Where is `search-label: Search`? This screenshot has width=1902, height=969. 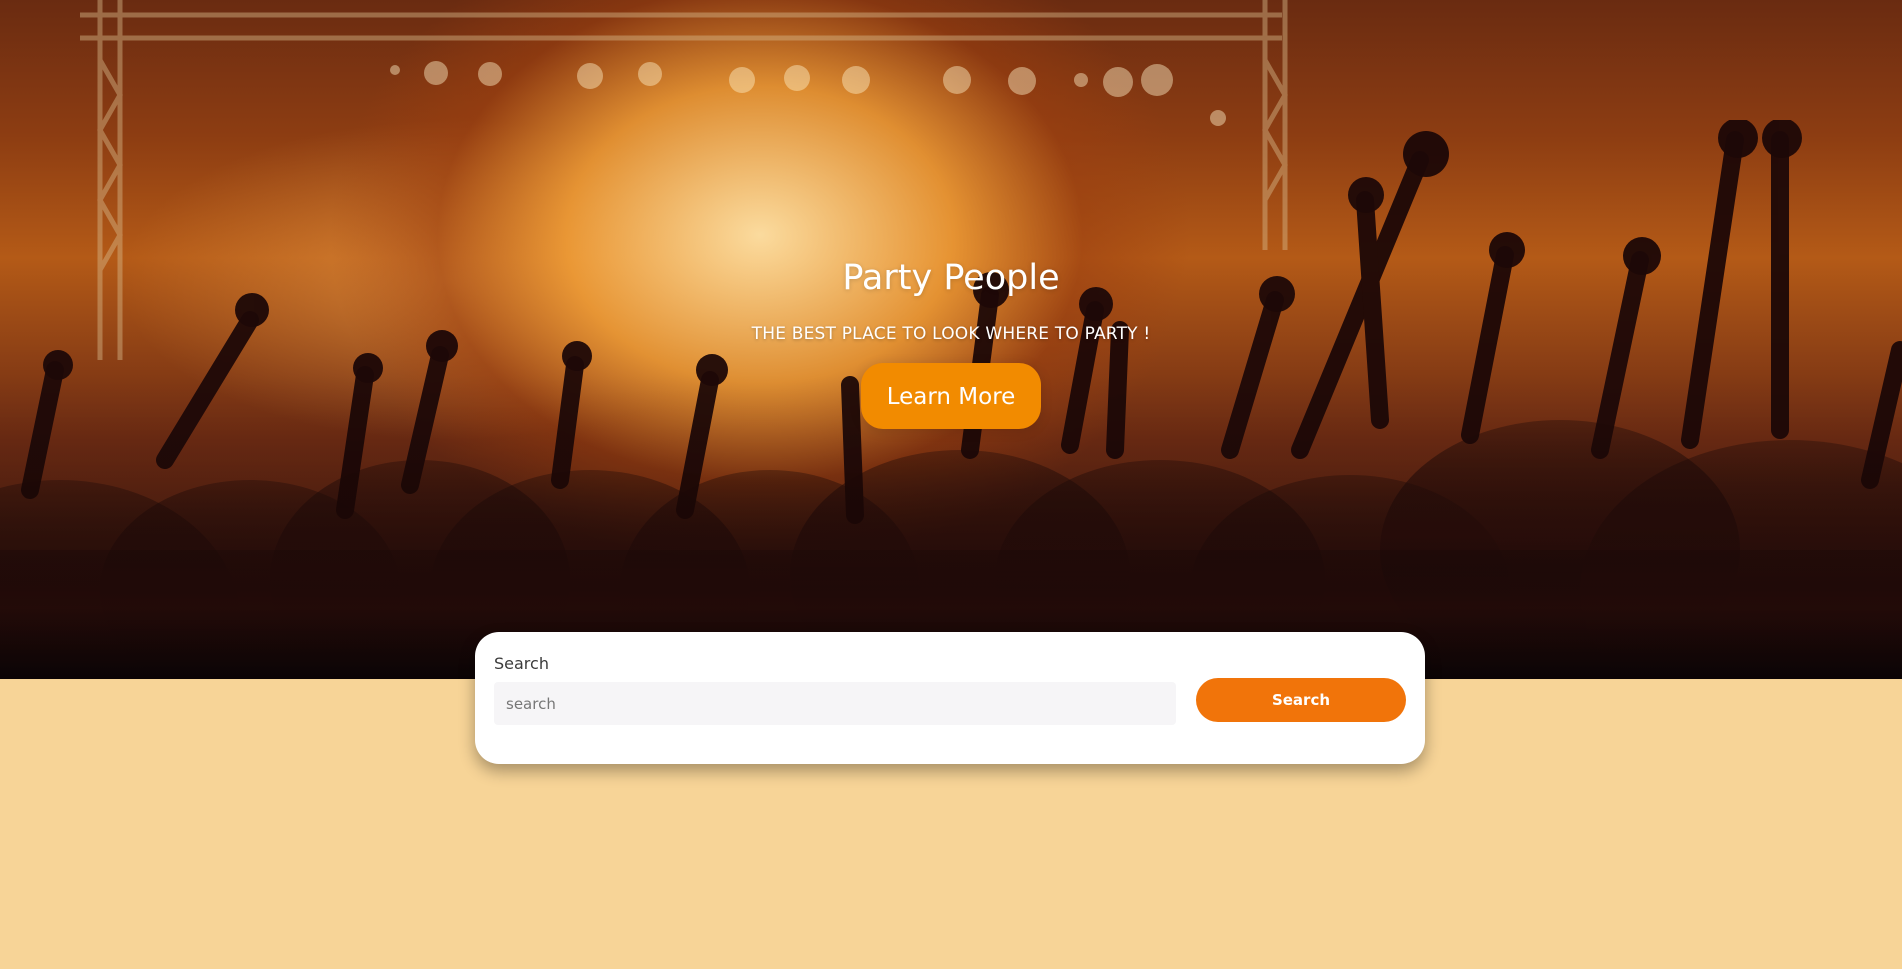
search-label: Search is located at coordinates (521, 663).